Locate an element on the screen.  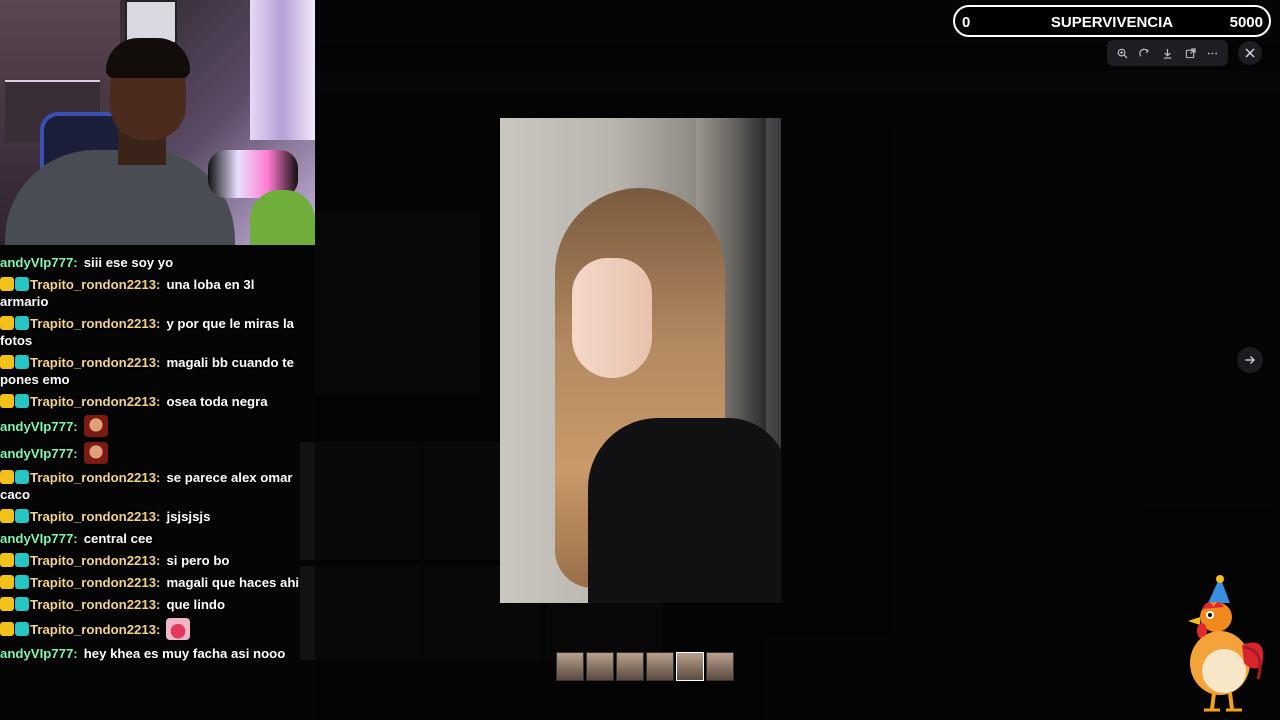
chat-message: Trapito_rondon2213: is located at coordinates (150, 629).